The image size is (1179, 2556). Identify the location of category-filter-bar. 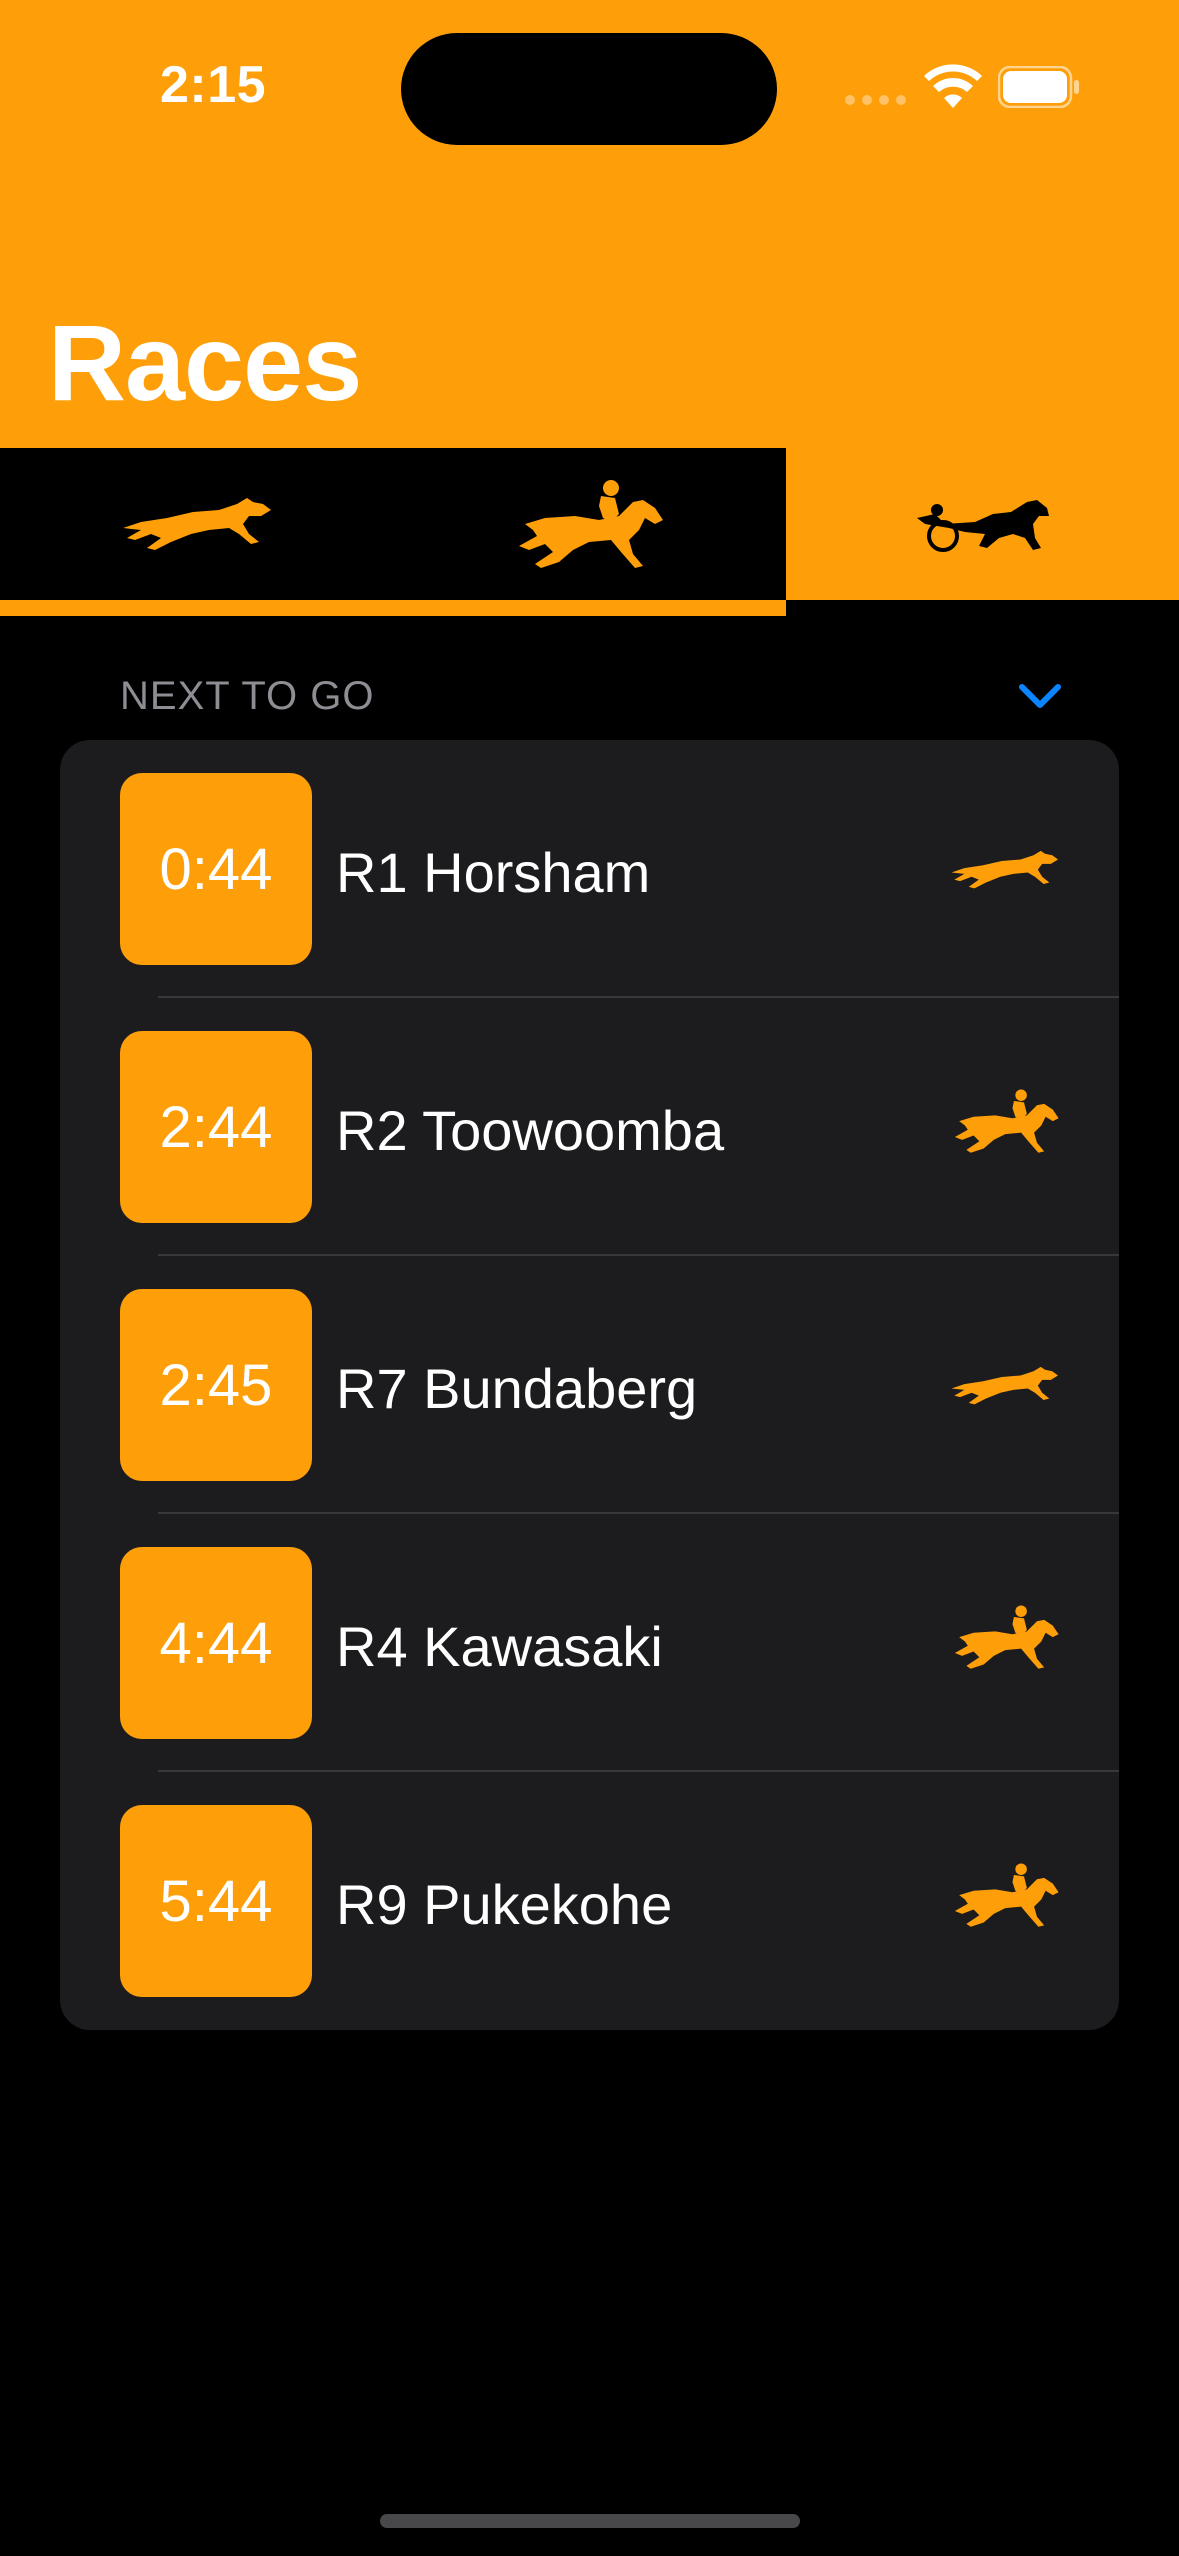
(589, 532).